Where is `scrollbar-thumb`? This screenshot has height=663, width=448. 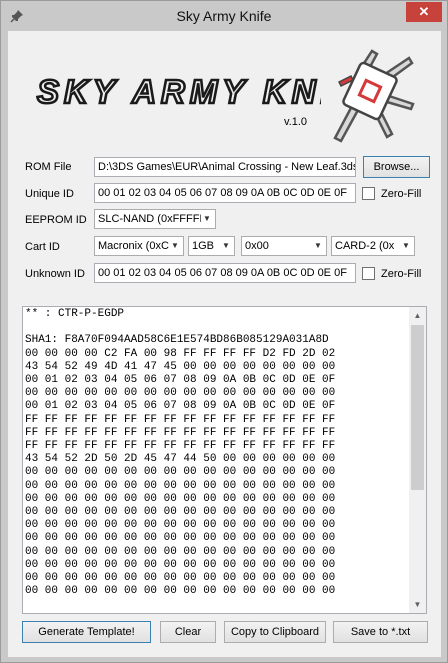 scrollbar-thumb is located at coordinates (417, 407).